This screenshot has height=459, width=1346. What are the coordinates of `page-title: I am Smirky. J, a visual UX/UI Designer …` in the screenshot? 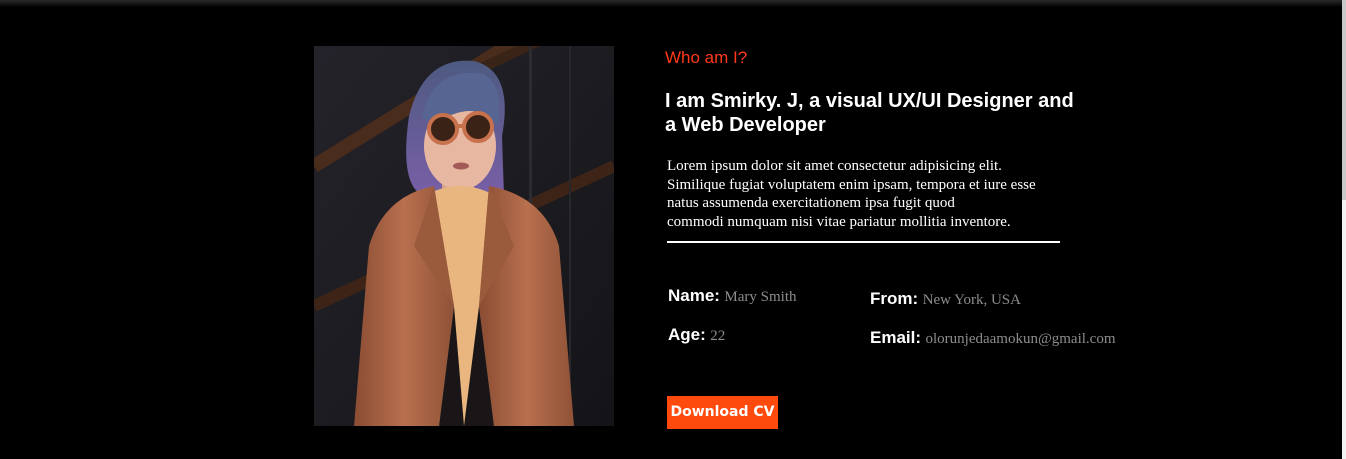 It's located at (869, 113).